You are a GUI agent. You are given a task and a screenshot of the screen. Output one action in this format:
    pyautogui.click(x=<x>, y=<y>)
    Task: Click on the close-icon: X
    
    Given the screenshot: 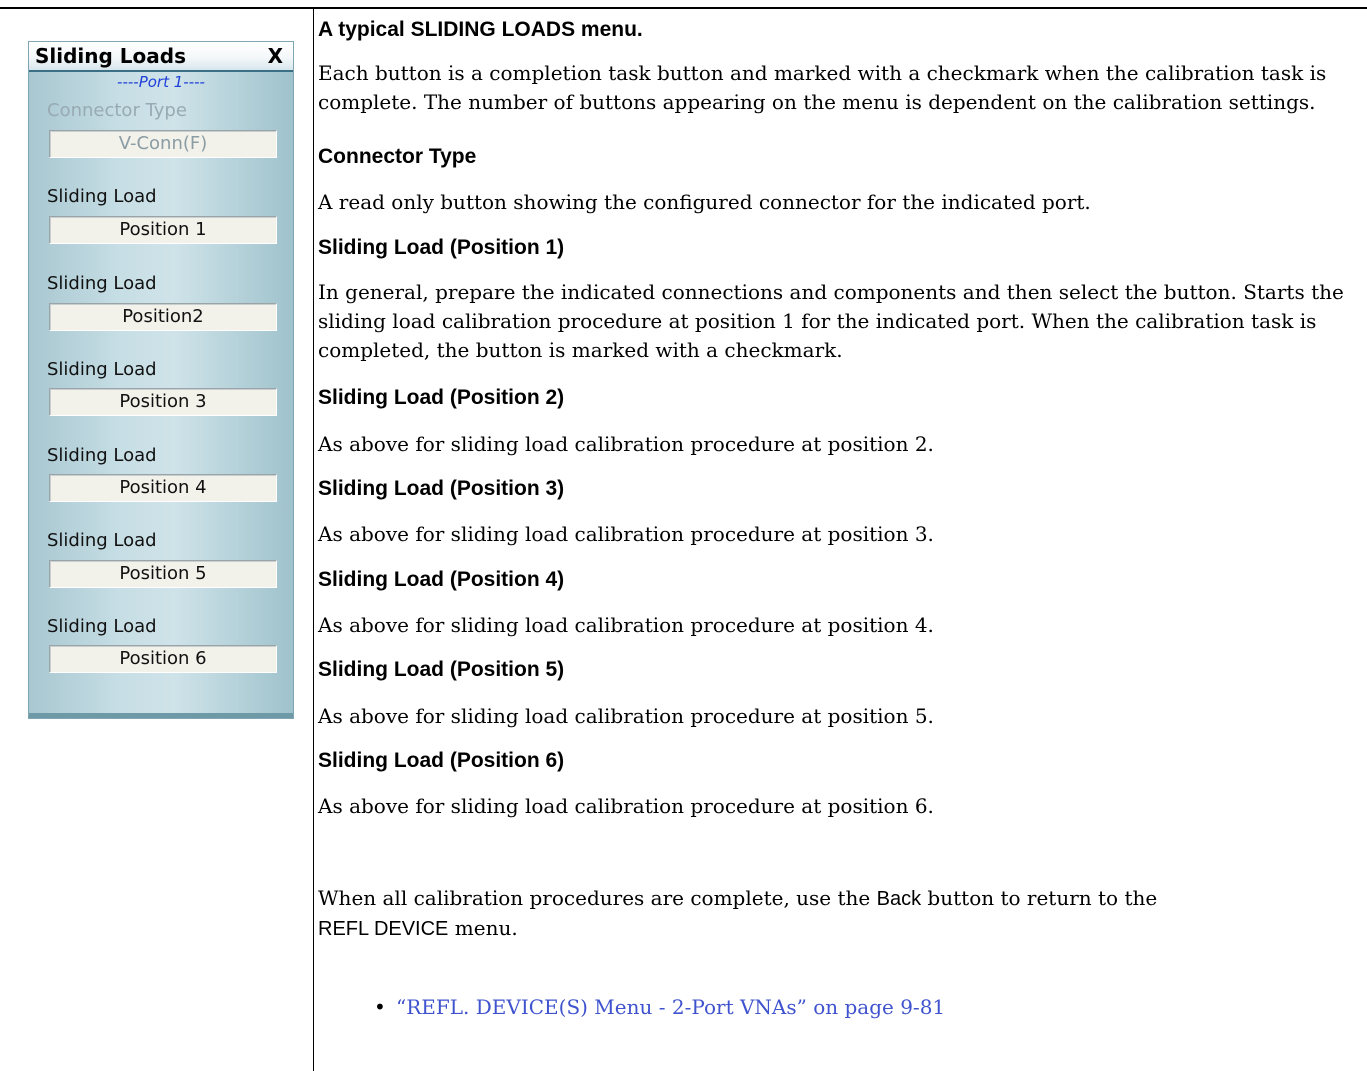 What is the action you would take?
    pyautogui.click(x=275, y=56)
    